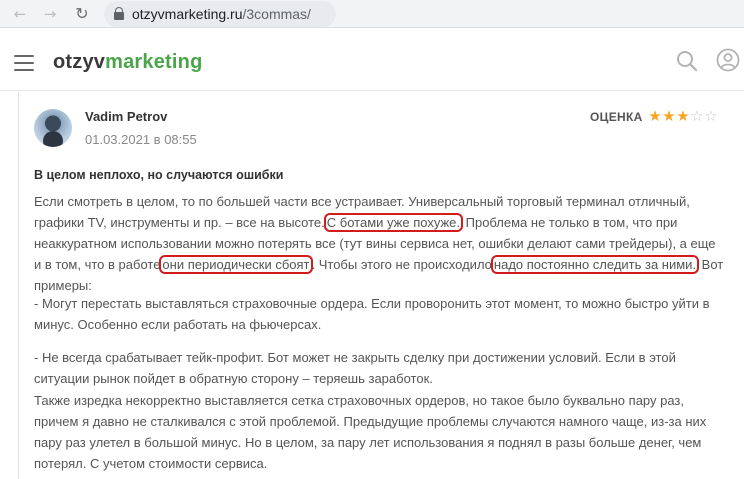 This screenshot has height=479, width=744. What do you see at coordinates (372, 90) in the screenshot?
I see `header-divider` at bounding box center [372, 90].